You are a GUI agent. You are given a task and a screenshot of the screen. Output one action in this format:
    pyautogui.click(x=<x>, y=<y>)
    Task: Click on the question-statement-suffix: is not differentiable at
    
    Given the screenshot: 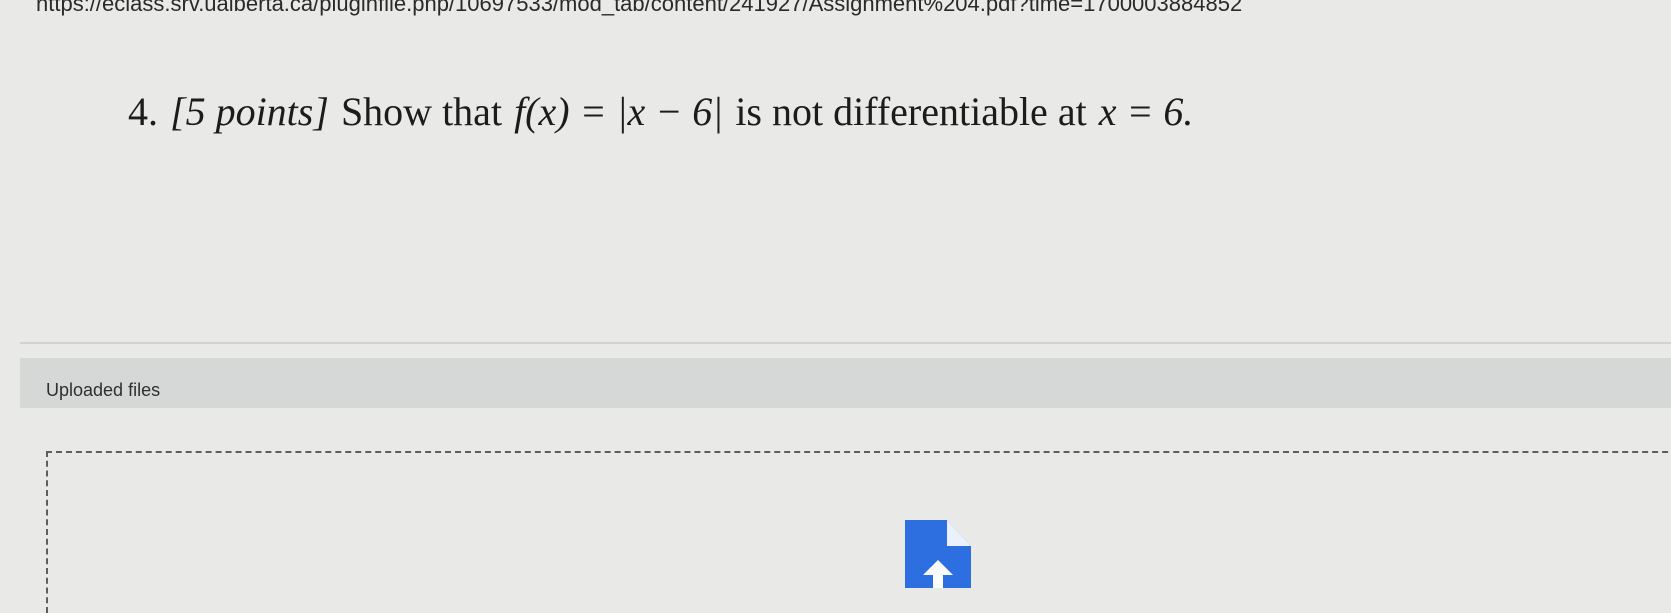 What is the action you would take?
    pyautogui.click(x=911, y=111)
    